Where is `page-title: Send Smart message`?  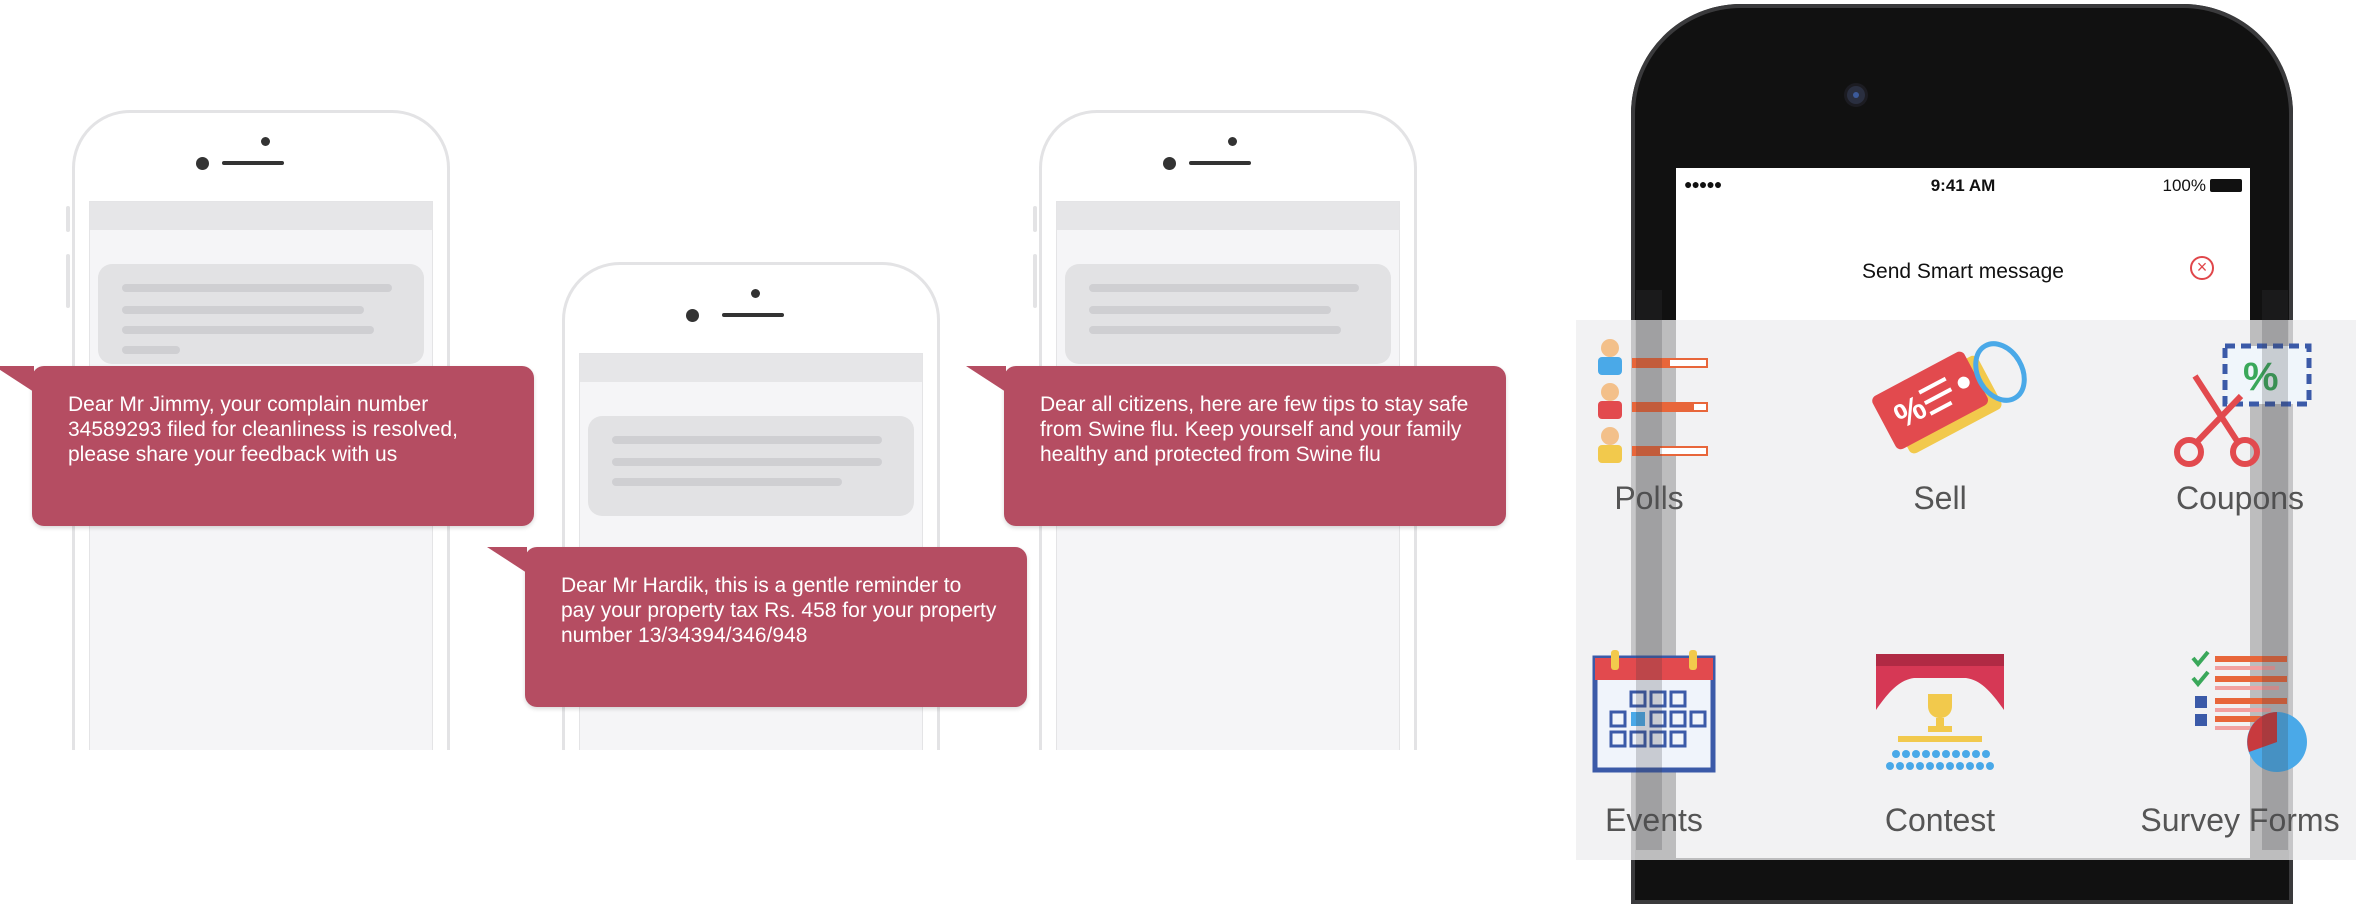
page-title: Send Smart message is located at coordinates (1963, 271).